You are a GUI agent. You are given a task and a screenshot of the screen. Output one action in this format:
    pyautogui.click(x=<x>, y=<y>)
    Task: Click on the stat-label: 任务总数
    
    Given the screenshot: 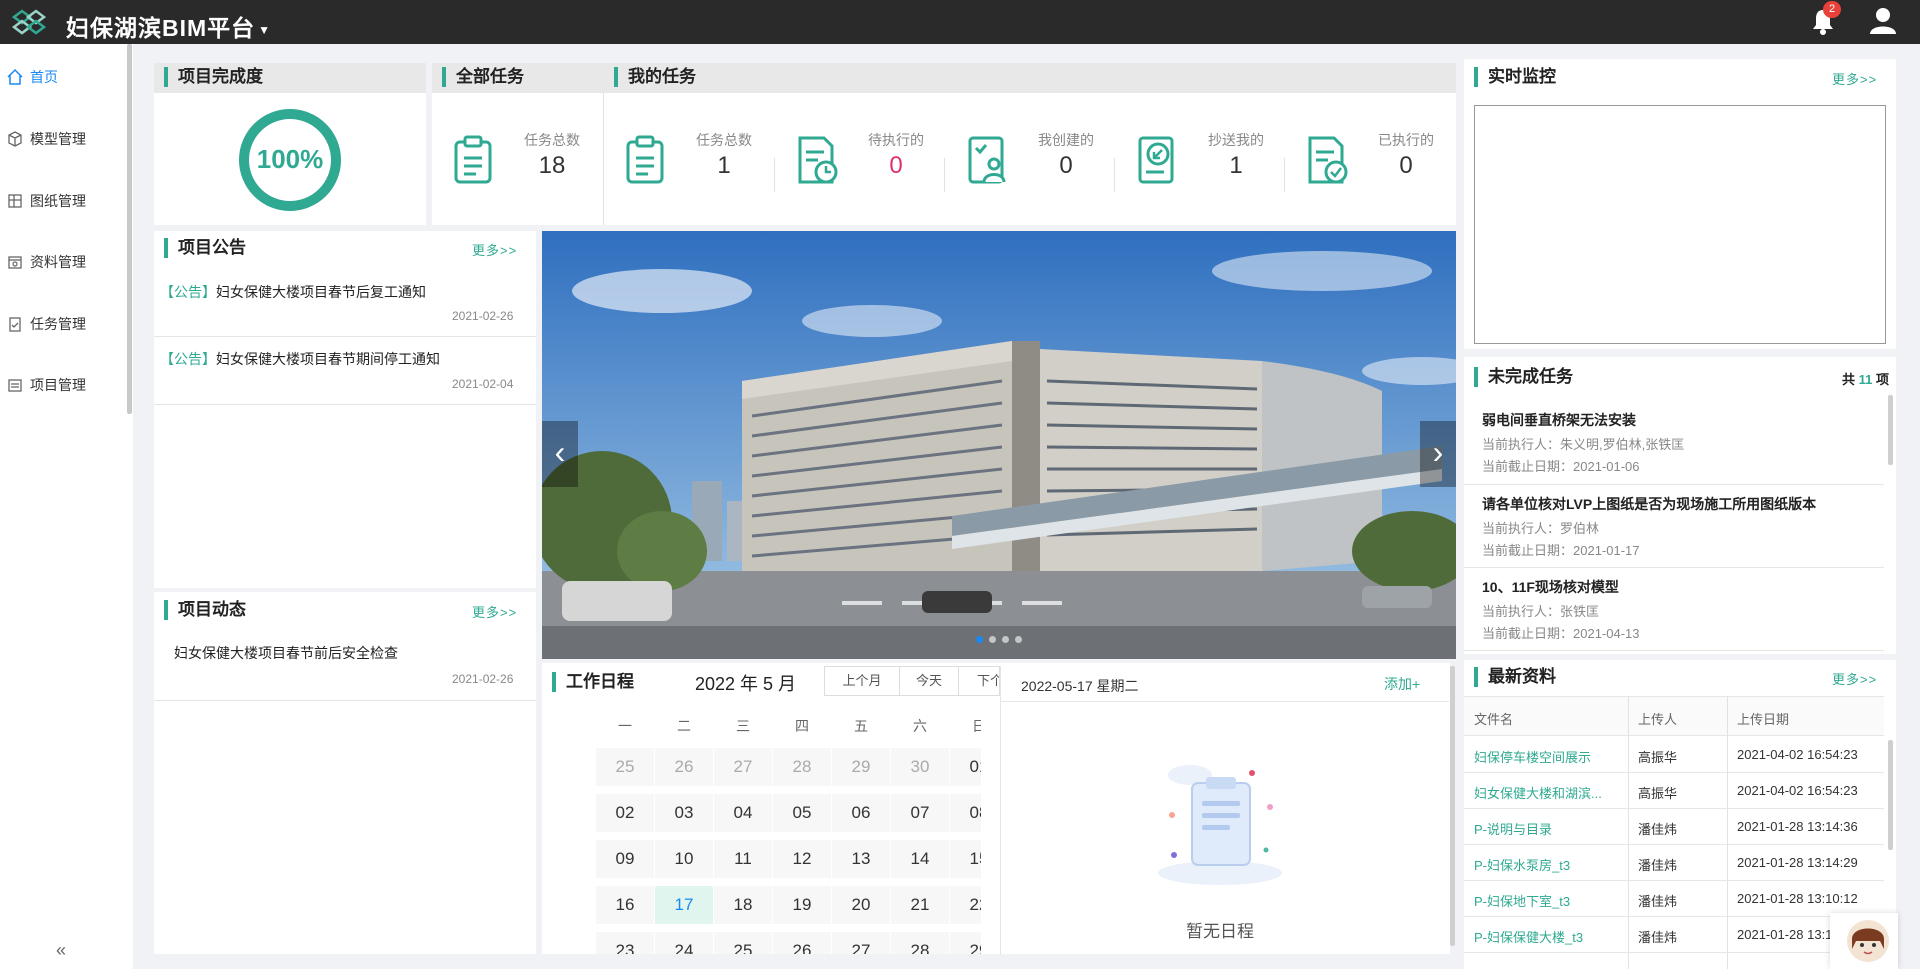 What is the action you would take?
    pyautogui.click(x=552, y=140)
    